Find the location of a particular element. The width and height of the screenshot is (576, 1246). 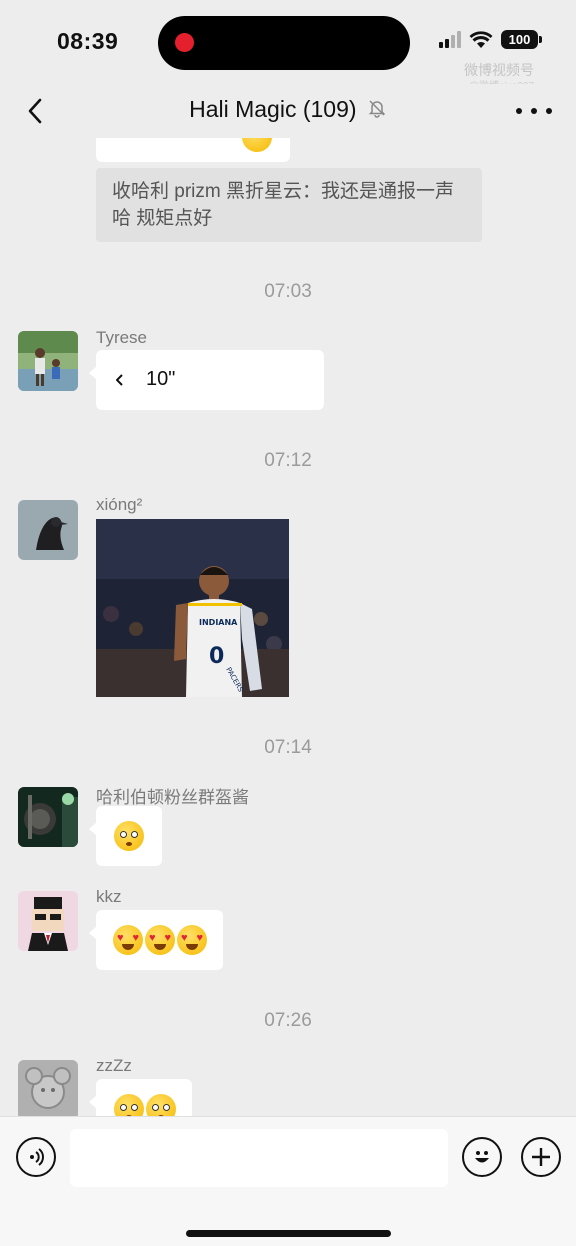

quoted-message: 收哈利 prizm 黑折星云：我还是通报一声哈 规矩点好 is located at coordinates (289, 205).